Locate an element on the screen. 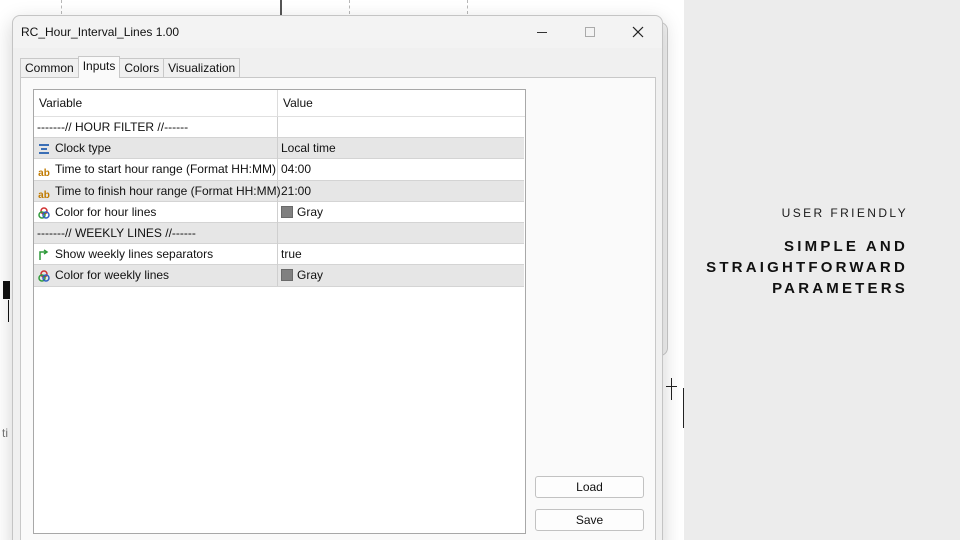  variable-cell: Show weekly lines separators is located at coordinates (156, 255).